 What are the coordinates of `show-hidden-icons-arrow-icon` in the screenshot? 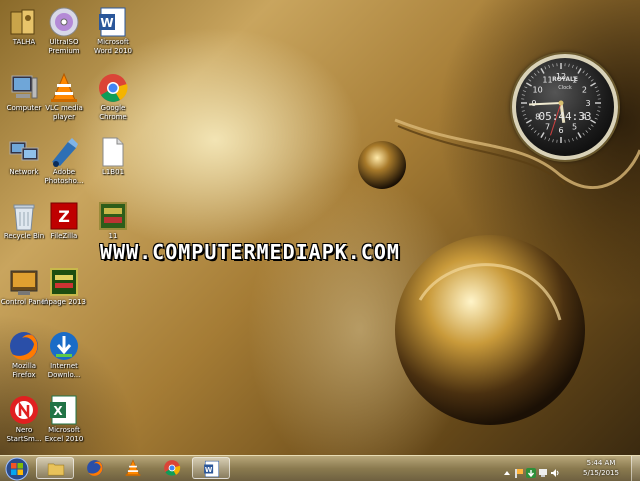 It's located at (507, 468).